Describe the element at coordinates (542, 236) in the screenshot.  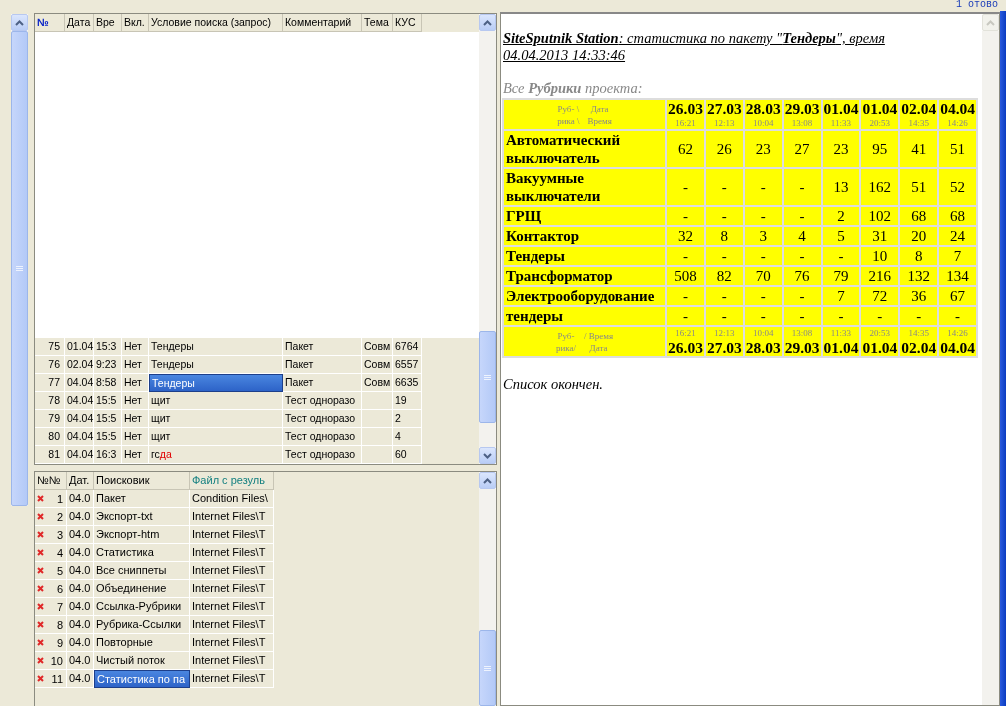
I see `category-name: Контактор` at that location.